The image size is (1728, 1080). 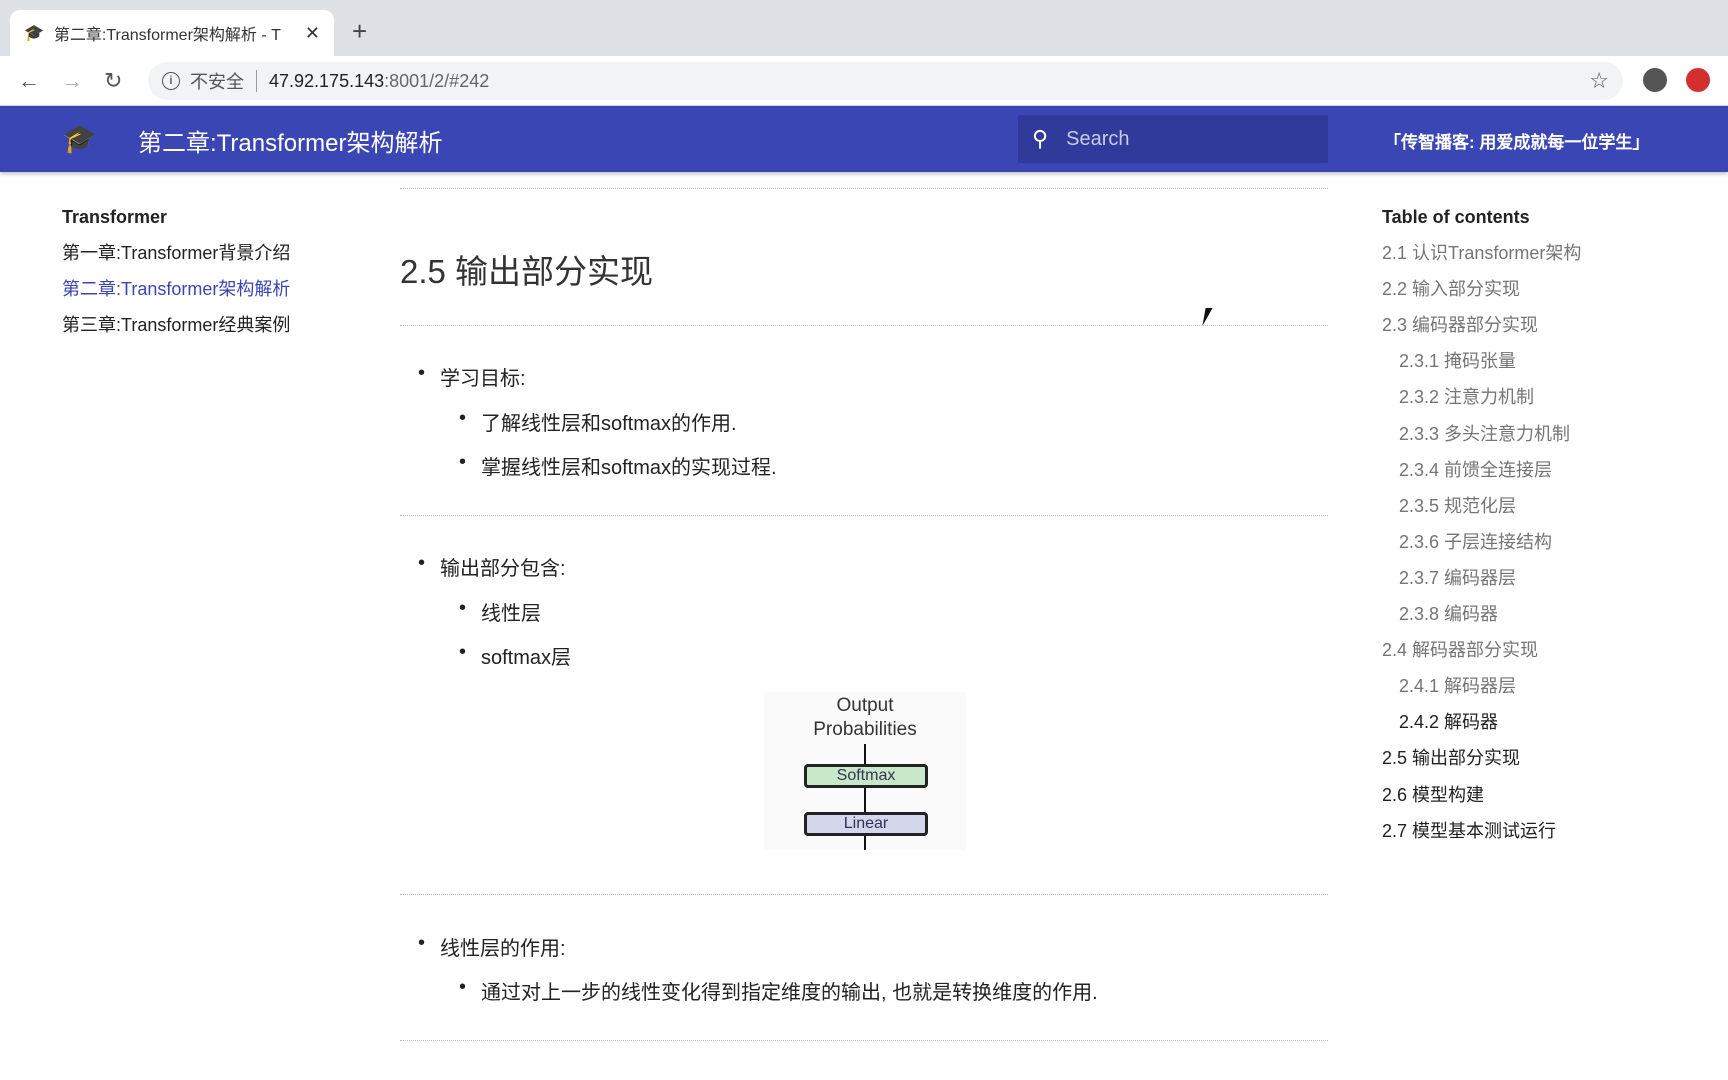 I want to click on list-item: 学习目标:, so click(x=471, y=376).